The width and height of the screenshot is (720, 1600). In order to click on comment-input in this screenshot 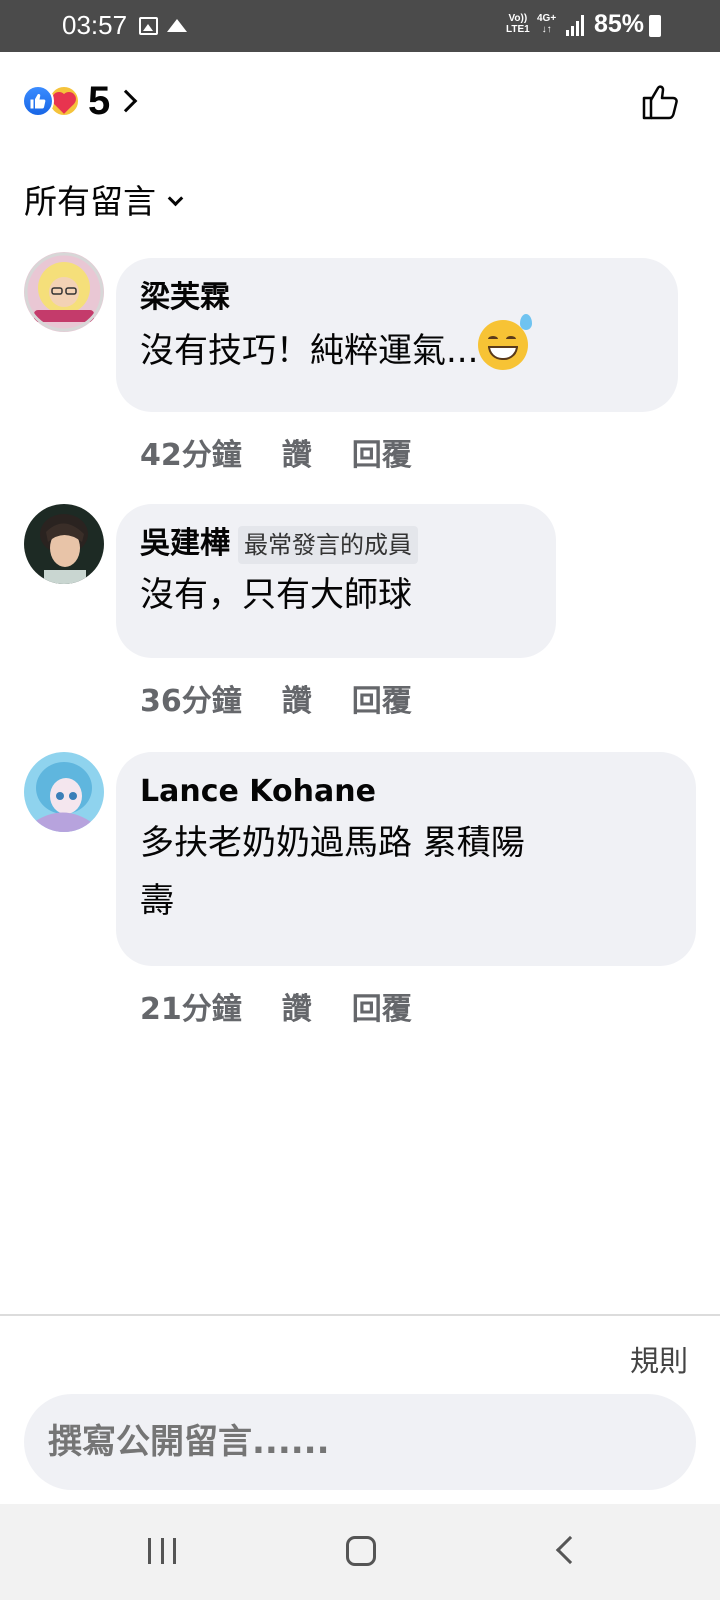, I will do `click(358, 1442)`.